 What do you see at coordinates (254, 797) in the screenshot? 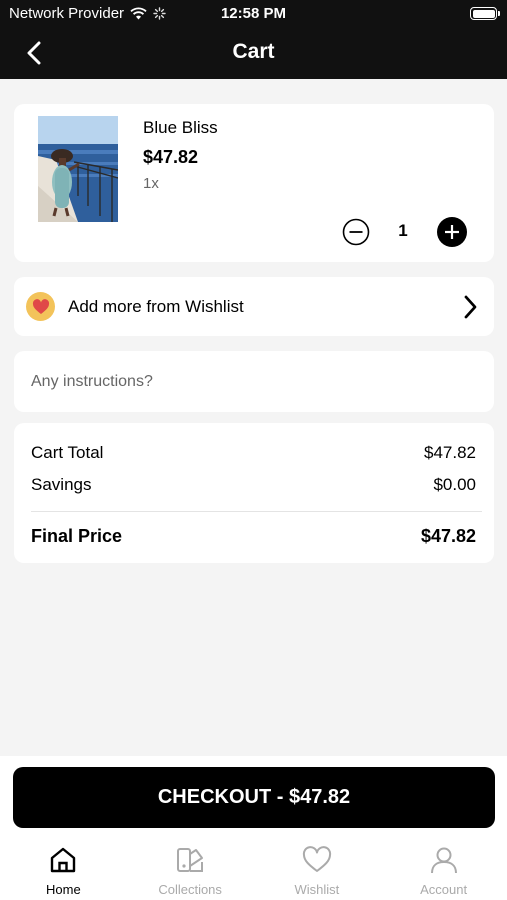
I see `checkout-button: CHECKOUT - $47.82` at bounding box center [254, 797].